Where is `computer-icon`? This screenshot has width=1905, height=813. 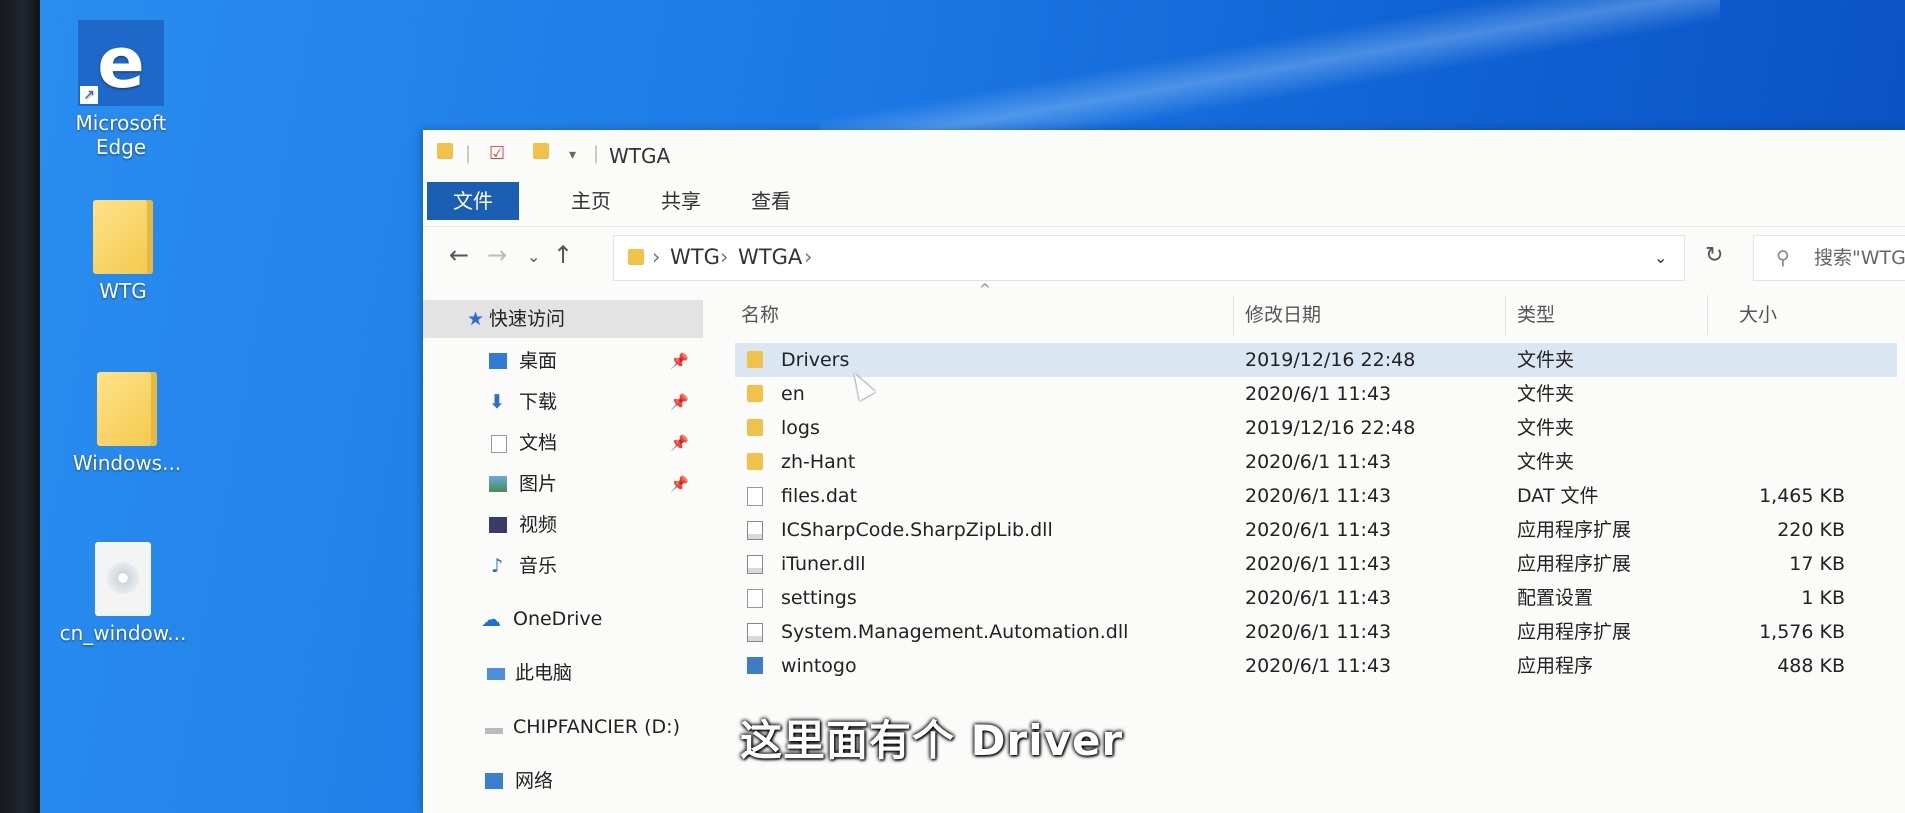
computer-icon is located at coordinates (496, 674).